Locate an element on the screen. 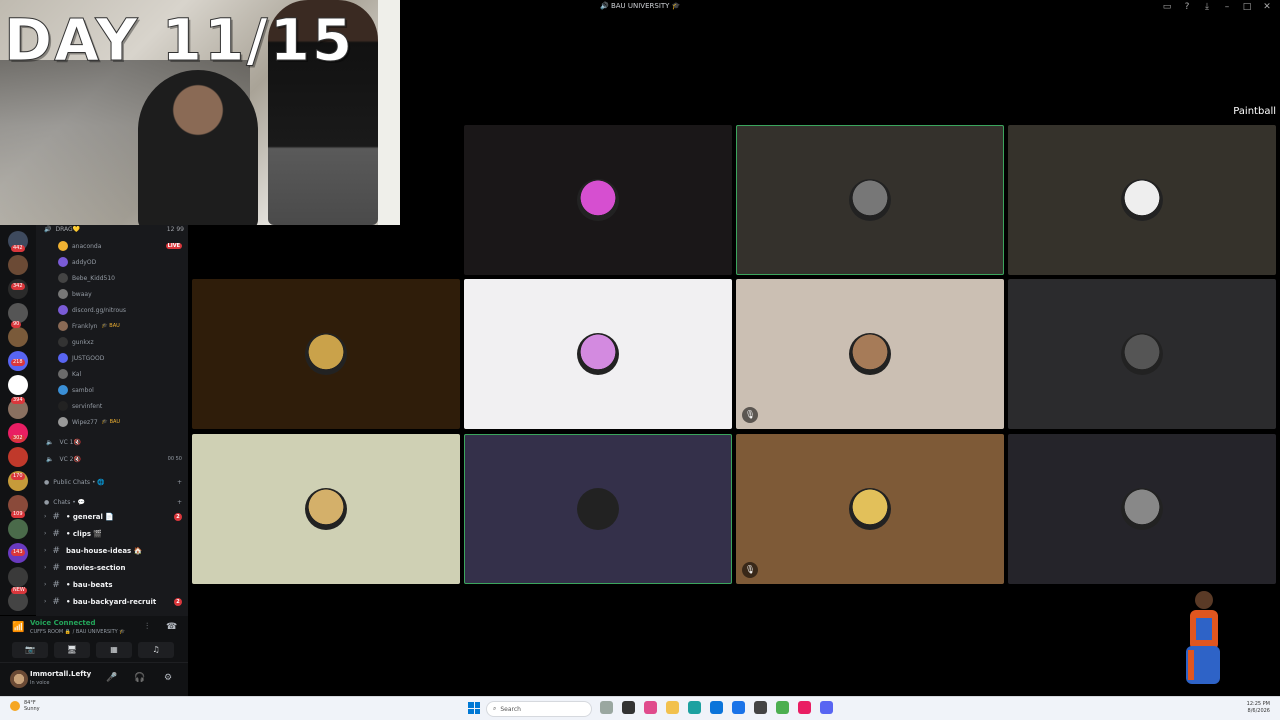  soundboard-button: ♫ is located at coordinates (156, 650).